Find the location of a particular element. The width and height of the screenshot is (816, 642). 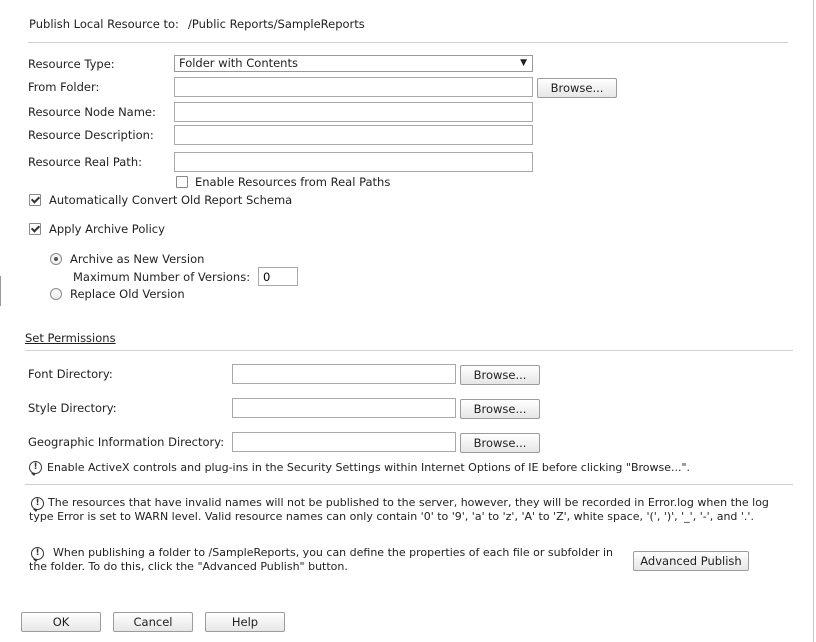

archive-policy-checkbox is located at coordinates (35, 229).